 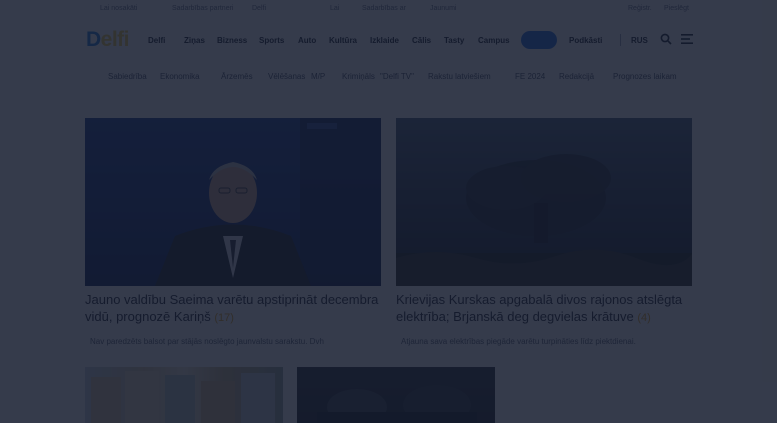 I want to click on banknotes-photo, so click(x=183, y=397).